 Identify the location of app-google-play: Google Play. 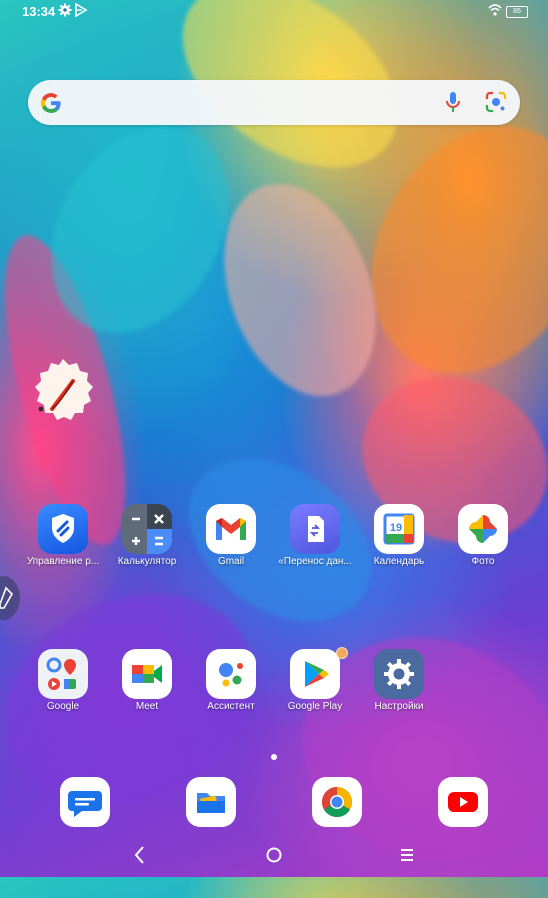
(315, 686).